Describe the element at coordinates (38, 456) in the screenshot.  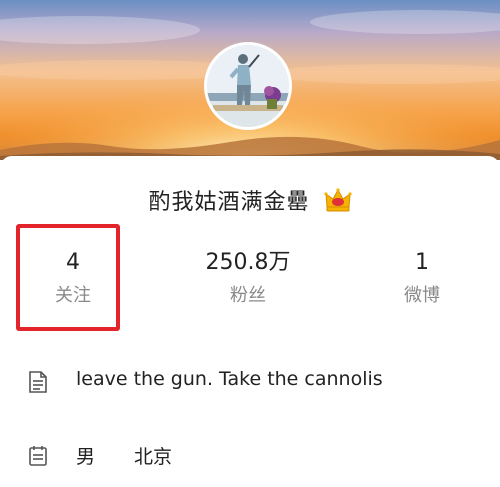
I see `calendar-icon` at that location.